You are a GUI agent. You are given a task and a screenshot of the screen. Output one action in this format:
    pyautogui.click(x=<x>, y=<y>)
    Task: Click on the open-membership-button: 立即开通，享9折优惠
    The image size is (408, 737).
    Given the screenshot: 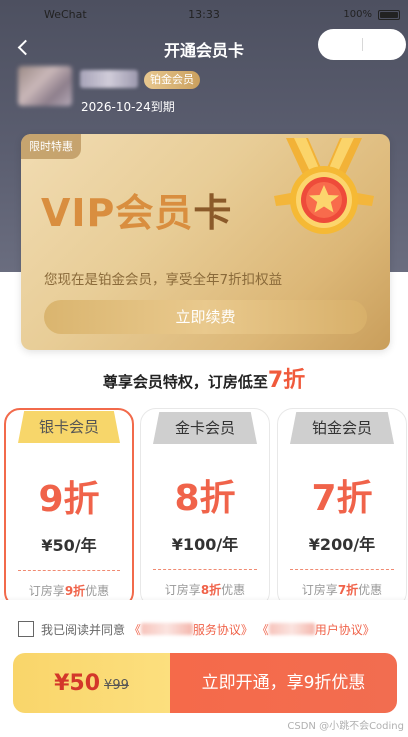 What is the action you would take?
    pyautogui.click(x=283, y=683)
    